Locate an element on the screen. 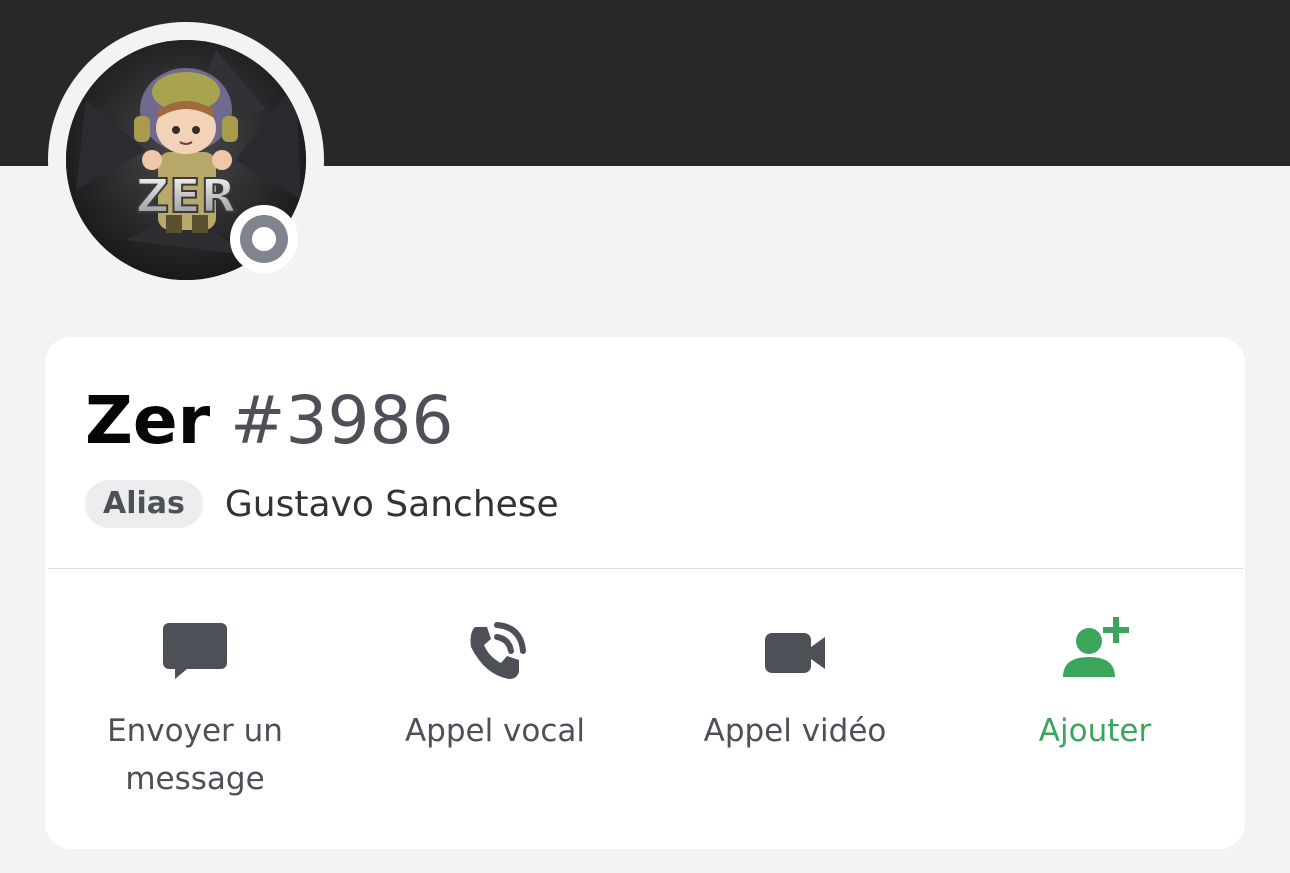 The width and height of the screenshot is (1290, 873). phone-call-icon is located at coordinates (498, 650).